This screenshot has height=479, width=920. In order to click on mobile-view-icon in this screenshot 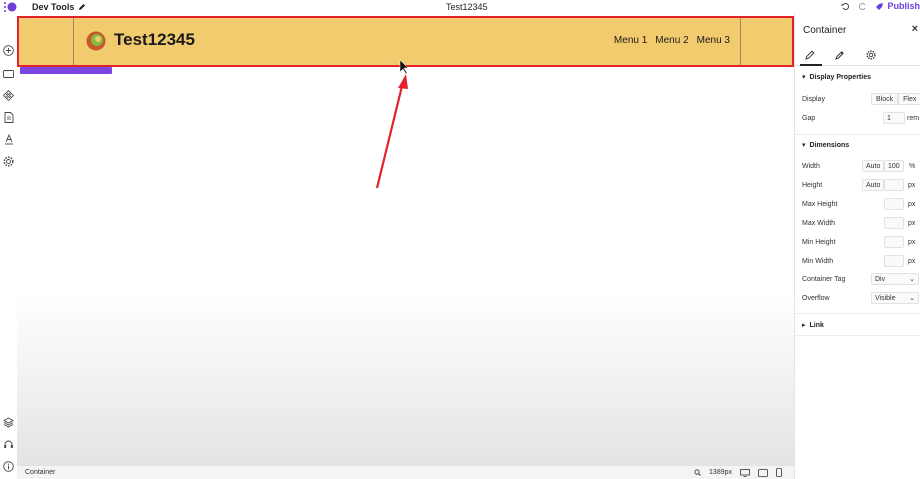, I will do `click(779, 472)`.